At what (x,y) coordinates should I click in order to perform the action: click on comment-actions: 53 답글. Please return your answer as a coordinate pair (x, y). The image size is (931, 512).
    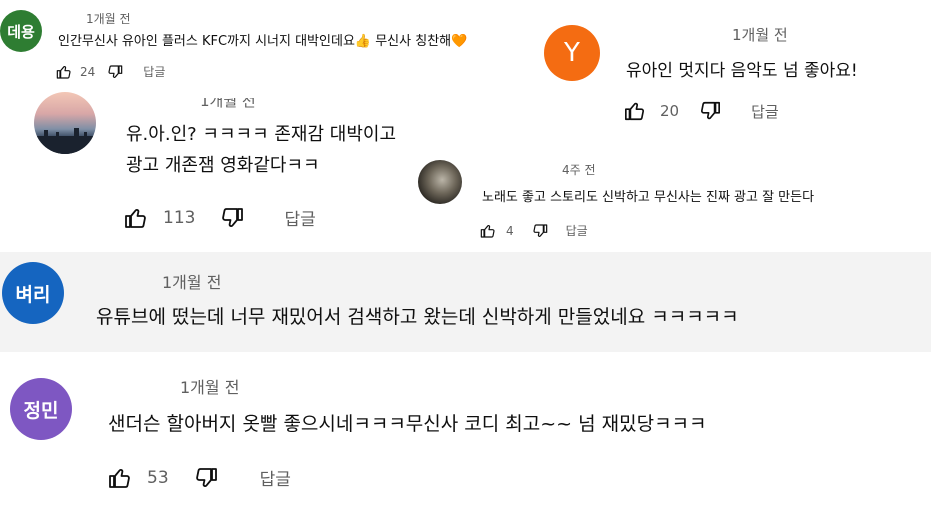
    Looking at the image, I should click on (199, 477).